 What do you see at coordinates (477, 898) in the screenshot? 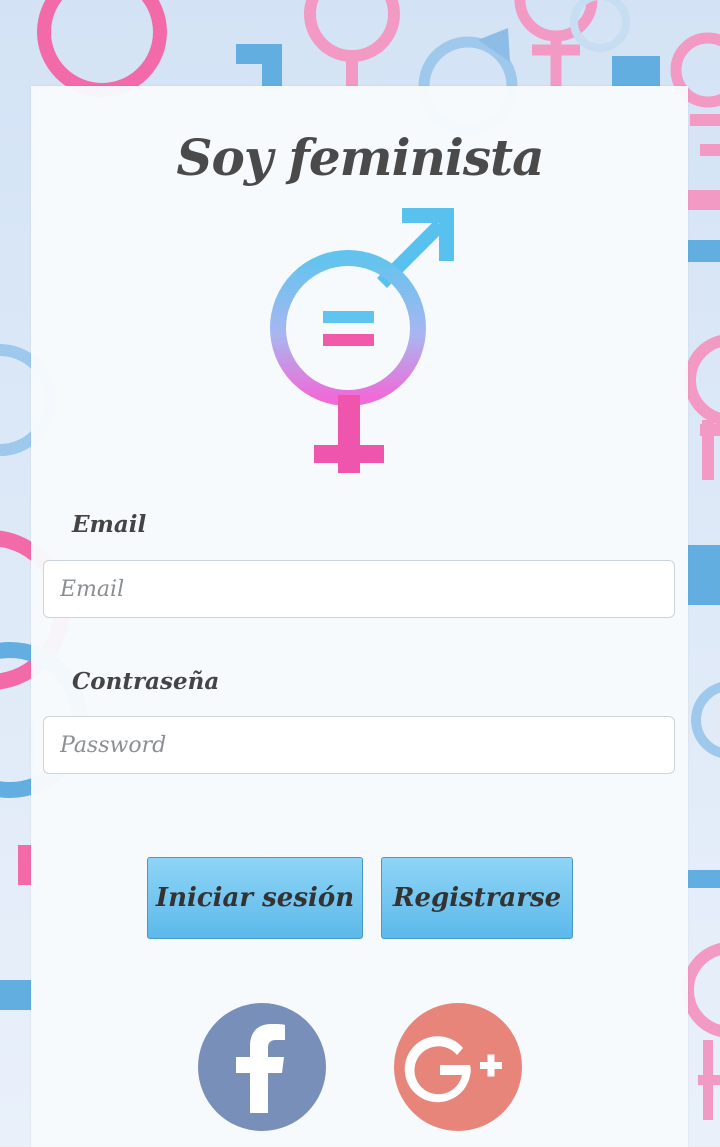
I see `register-button: Registrarse` at bounding box center [477, 898].